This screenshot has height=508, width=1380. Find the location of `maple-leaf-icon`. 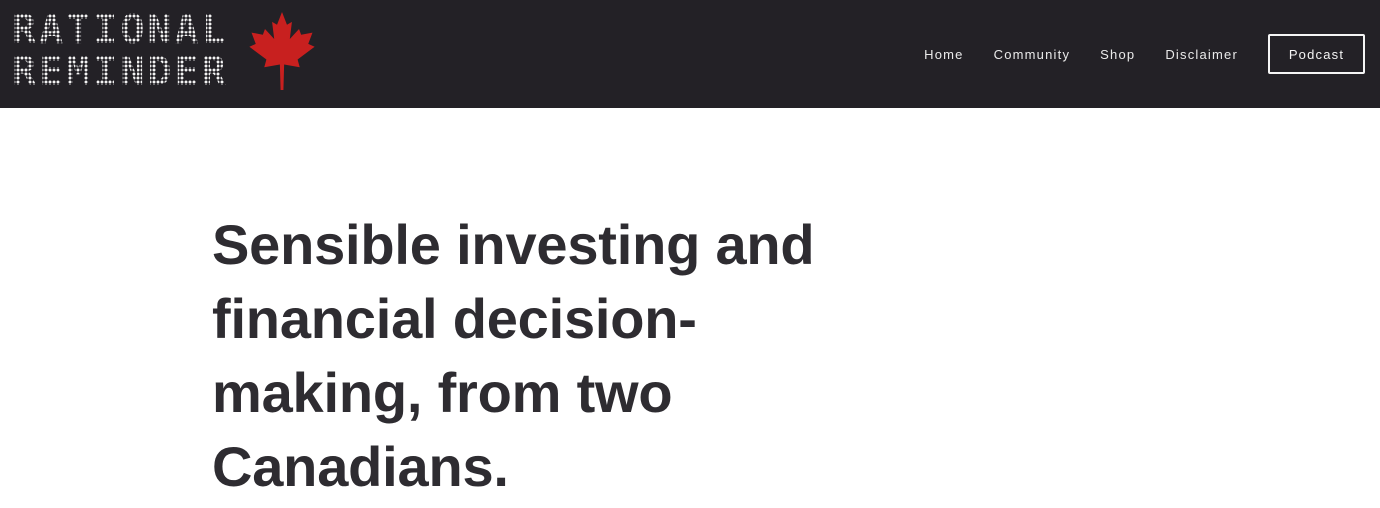

maple-leaf-icon is located at coordinates (282, 51).